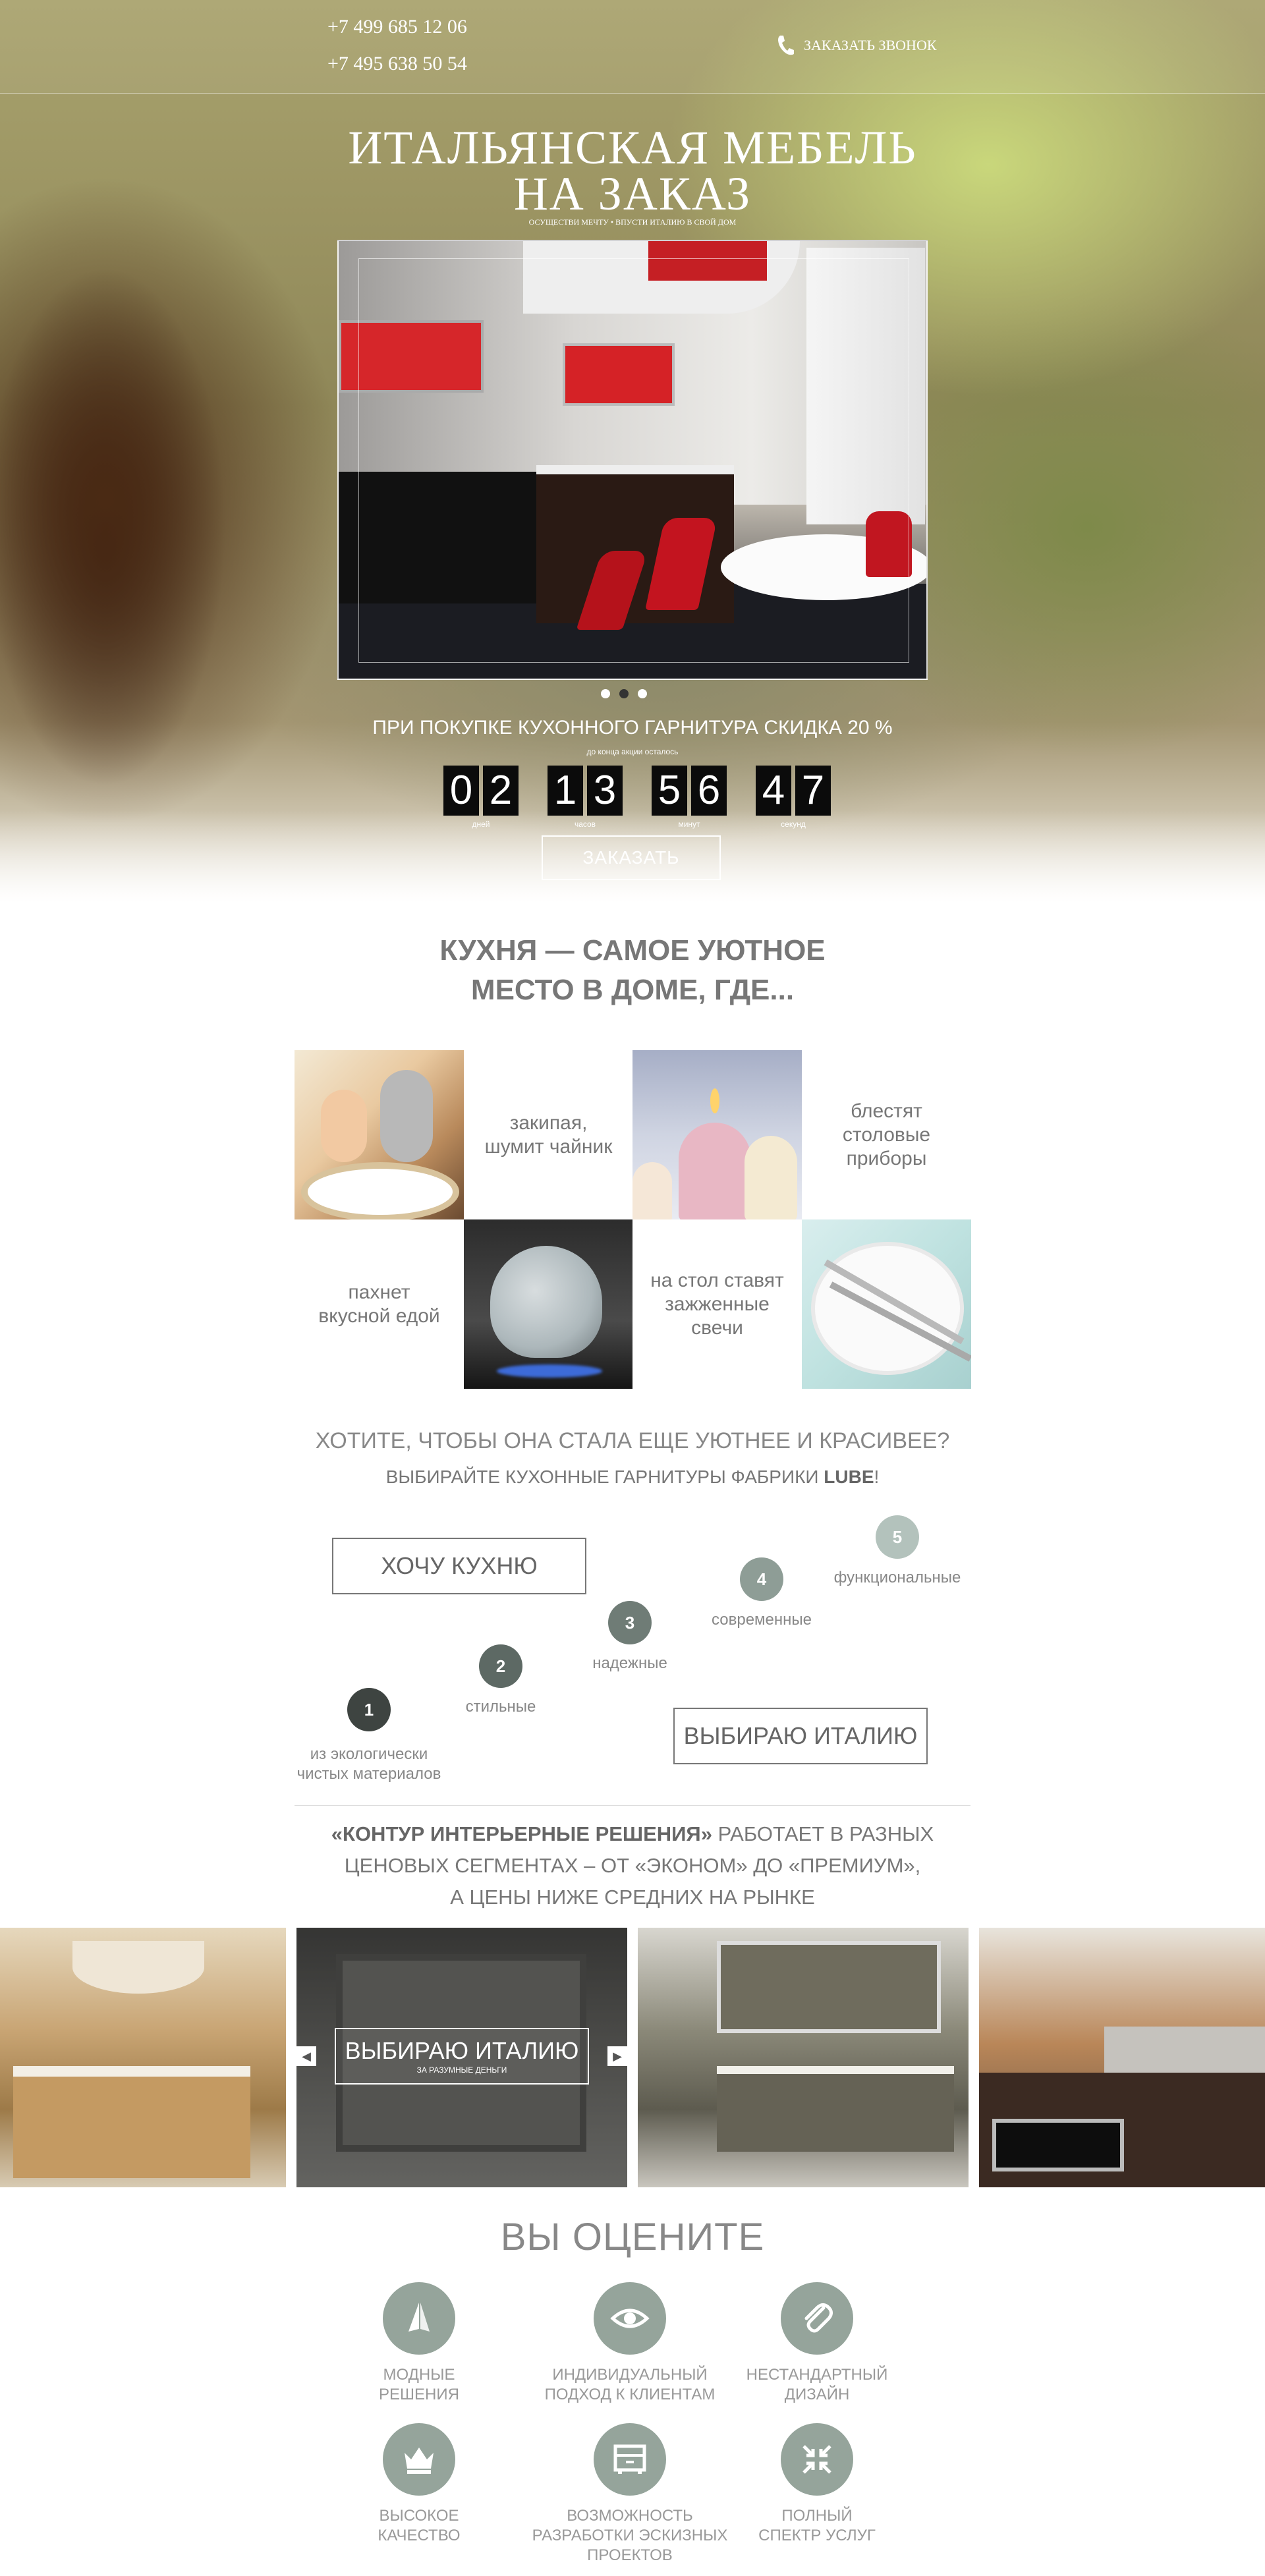 The width and height of the screenshot is (1265, 2576). I want to click on countdown-seconds: 4 7 секунд, so click(793, 797).